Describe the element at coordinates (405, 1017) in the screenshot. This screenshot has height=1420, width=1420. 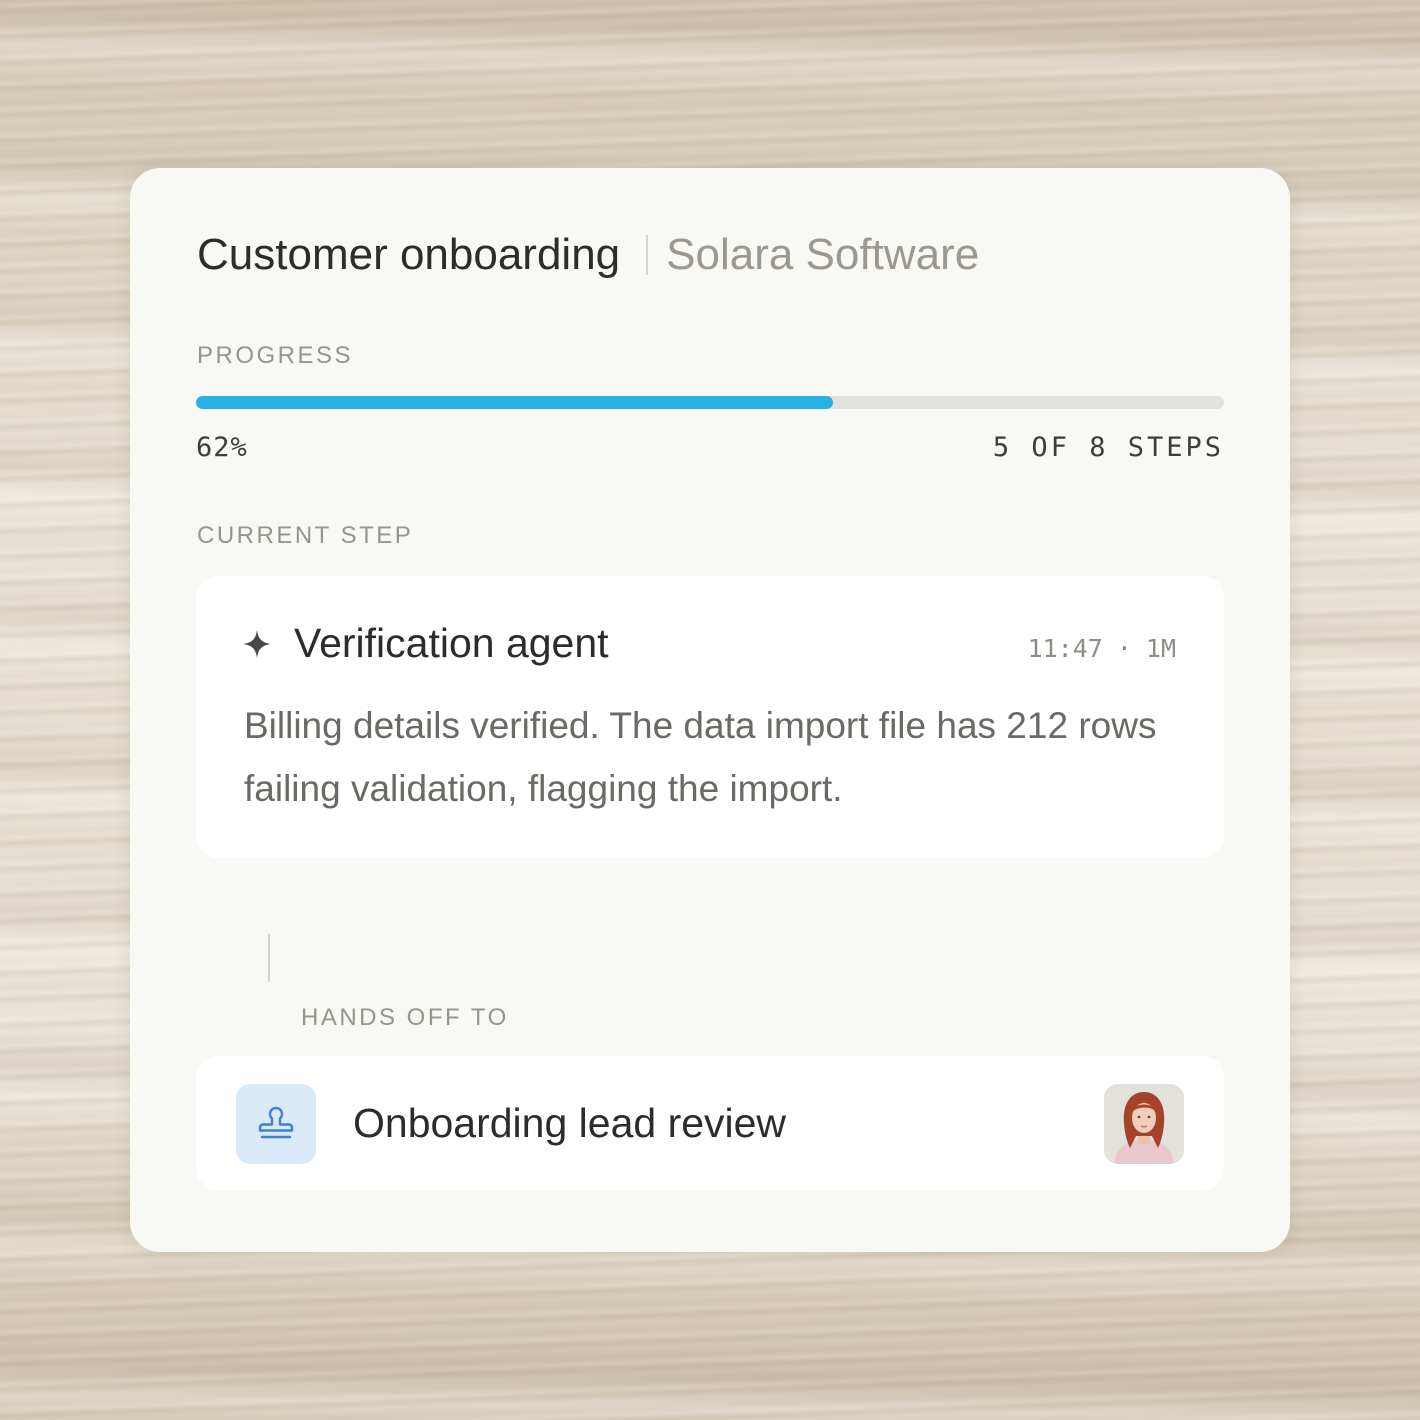
I see `handoff-label: HANDS OFF TO` at that location.